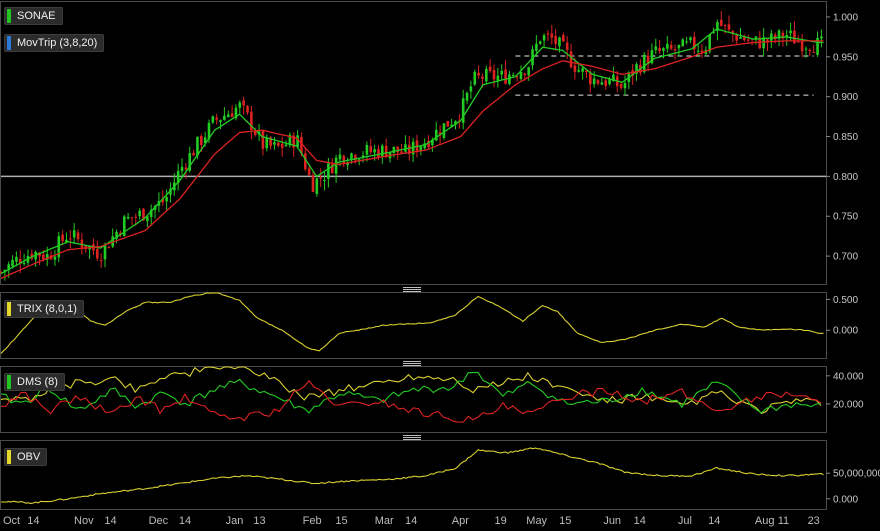 Image resolution: width=880 pixels, height=531 pixels. I want to click on legend-dms: DMS (8), so click(34, 382).